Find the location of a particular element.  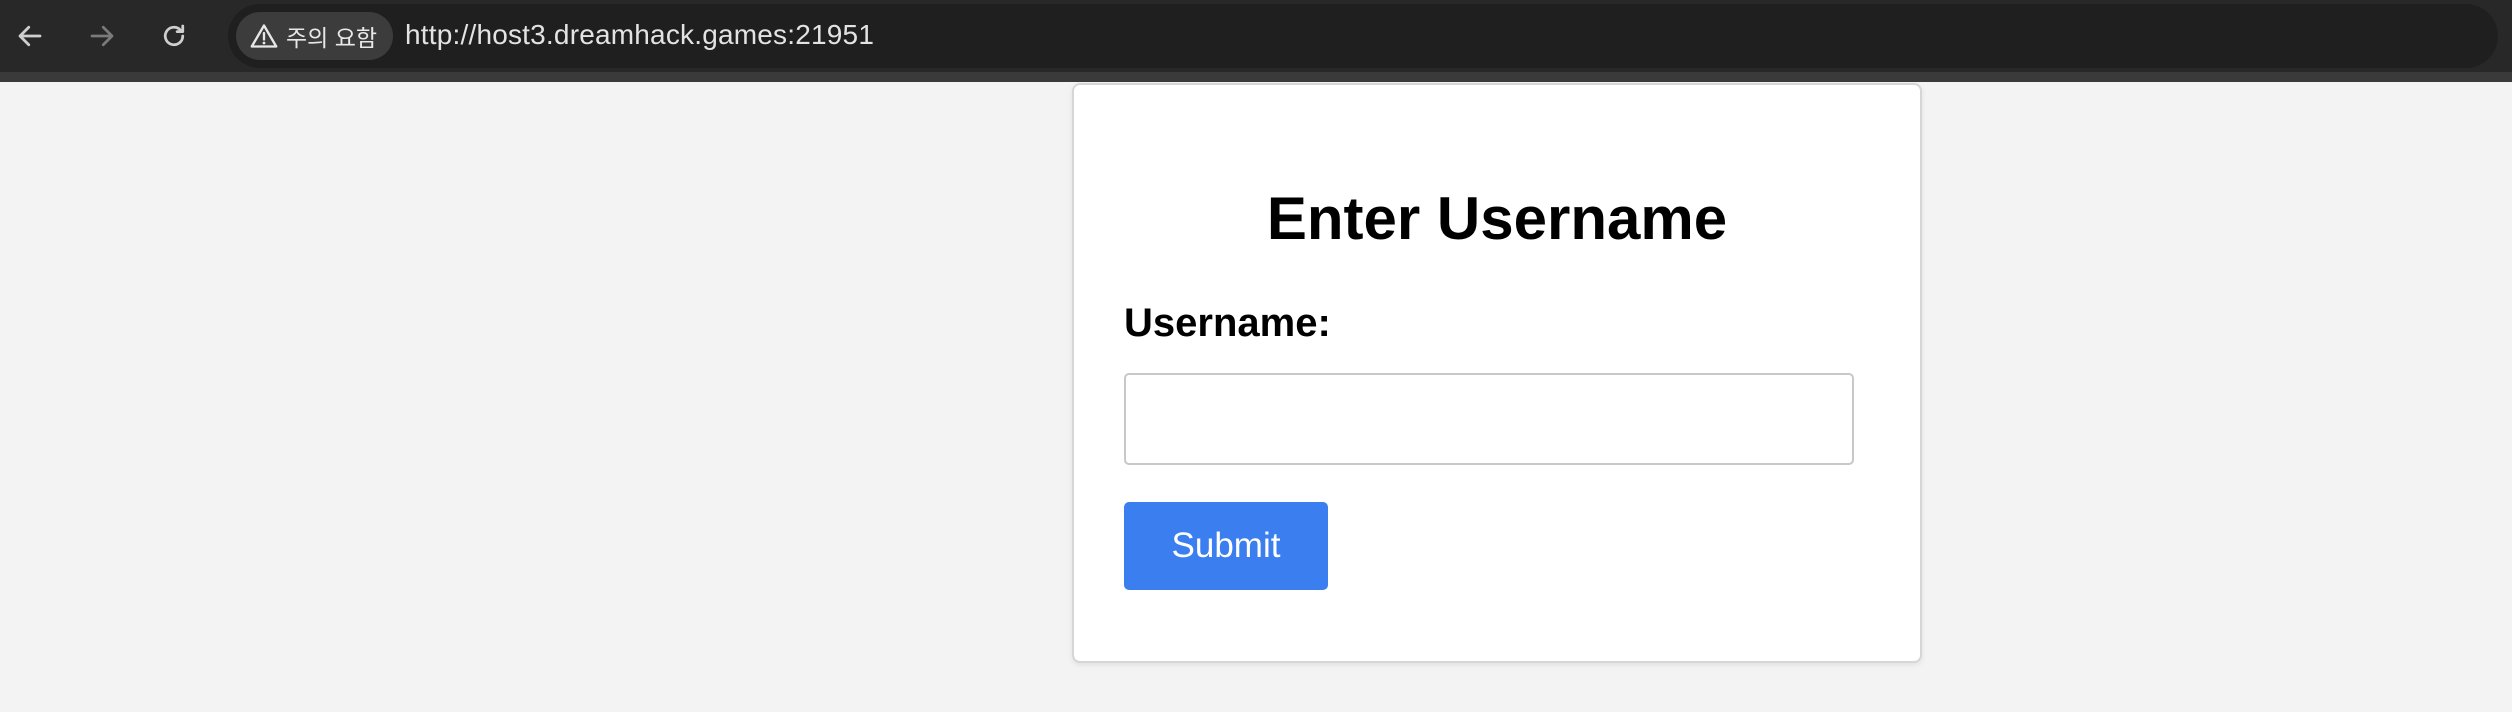

back-button is located at coordinates (30, 36).